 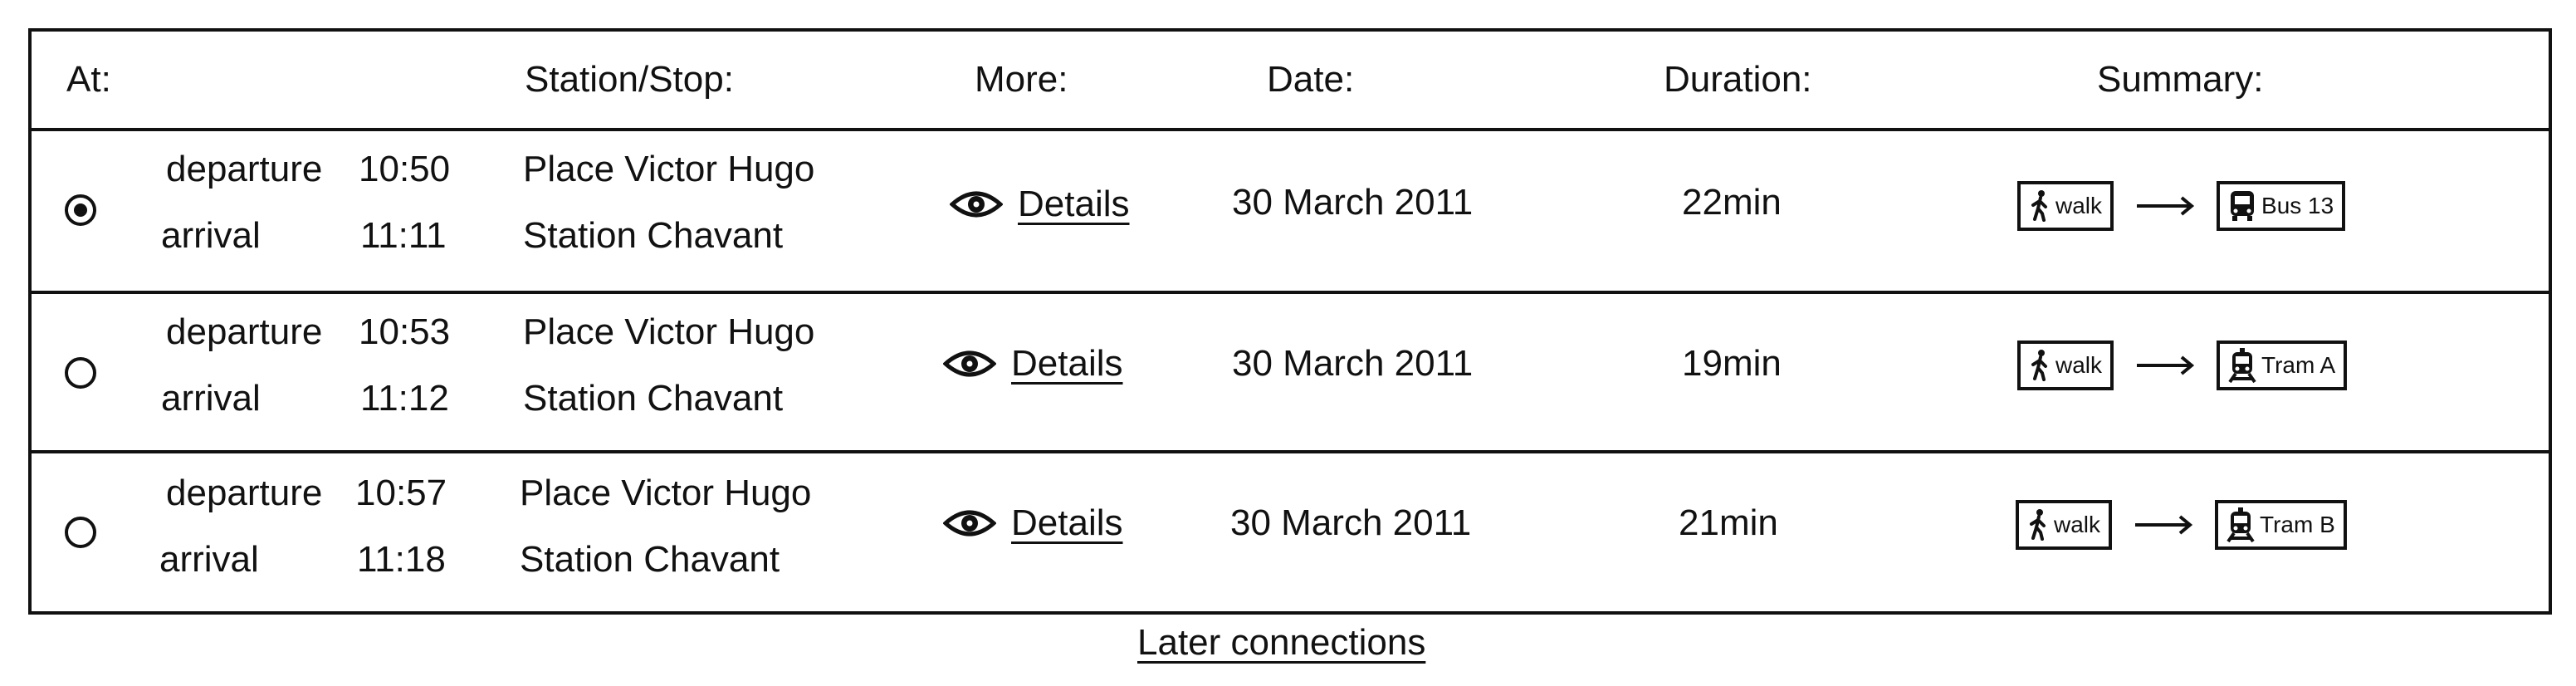 I want to click on header-date: Date:, so click(x=1311, y=79).